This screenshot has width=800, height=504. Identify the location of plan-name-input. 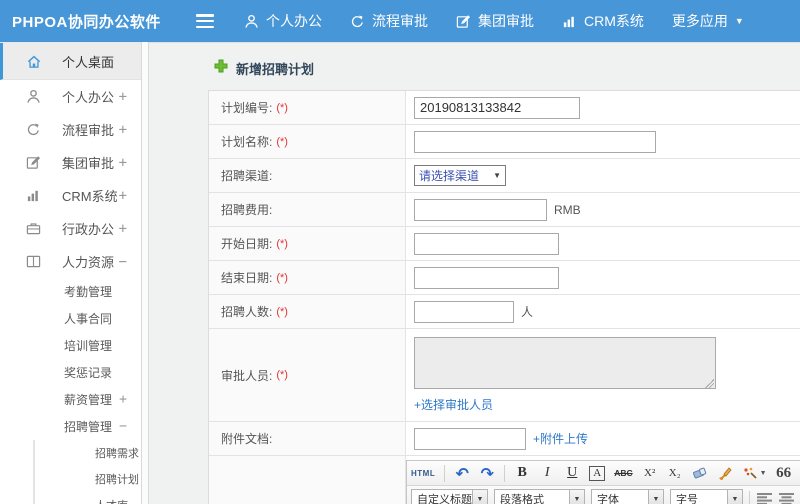
(535, 141).